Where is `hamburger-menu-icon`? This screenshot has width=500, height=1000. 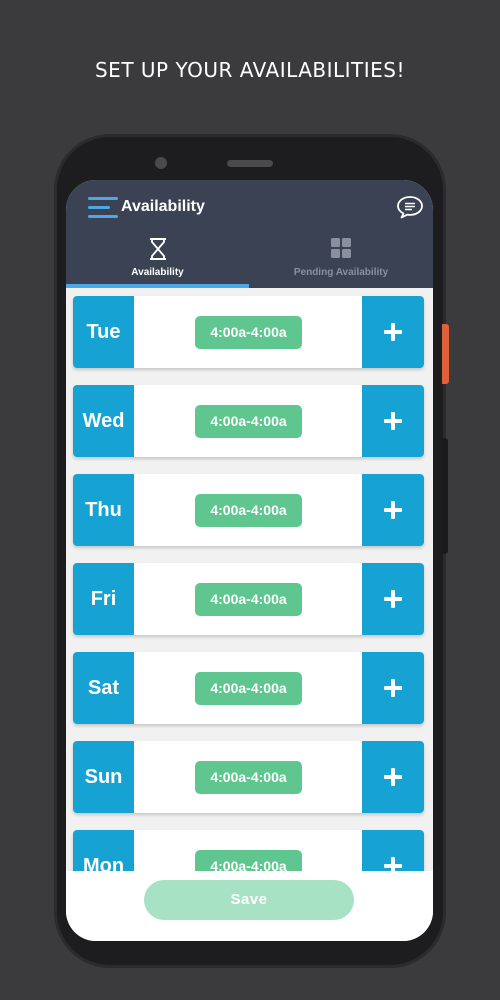 hamburger-menu-icon is located at coordinates (104, 208).